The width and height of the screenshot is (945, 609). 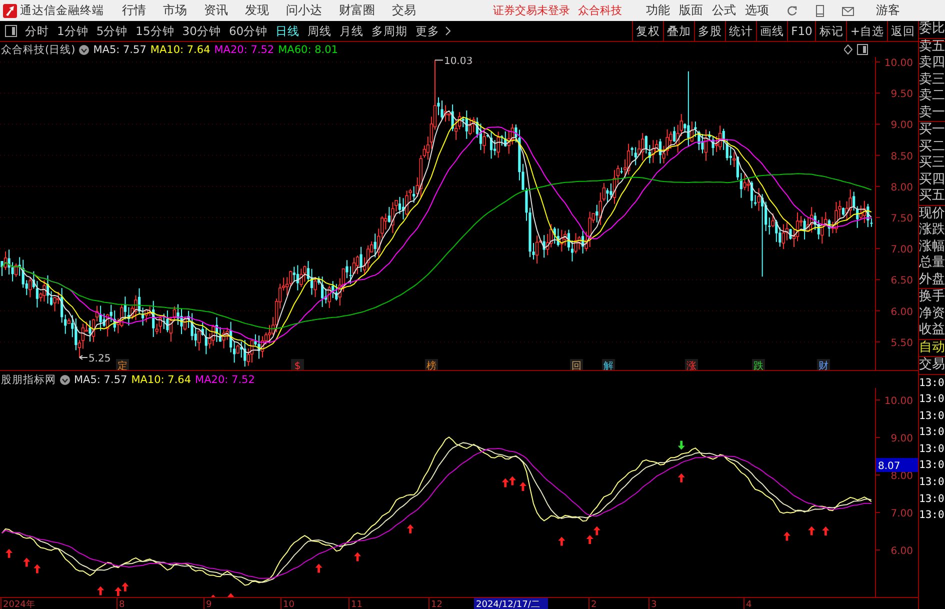 What do you see at coordinates (932, 196) in the screenshot?
I see `quote-label: 买五` at bounding box center [932, 196].